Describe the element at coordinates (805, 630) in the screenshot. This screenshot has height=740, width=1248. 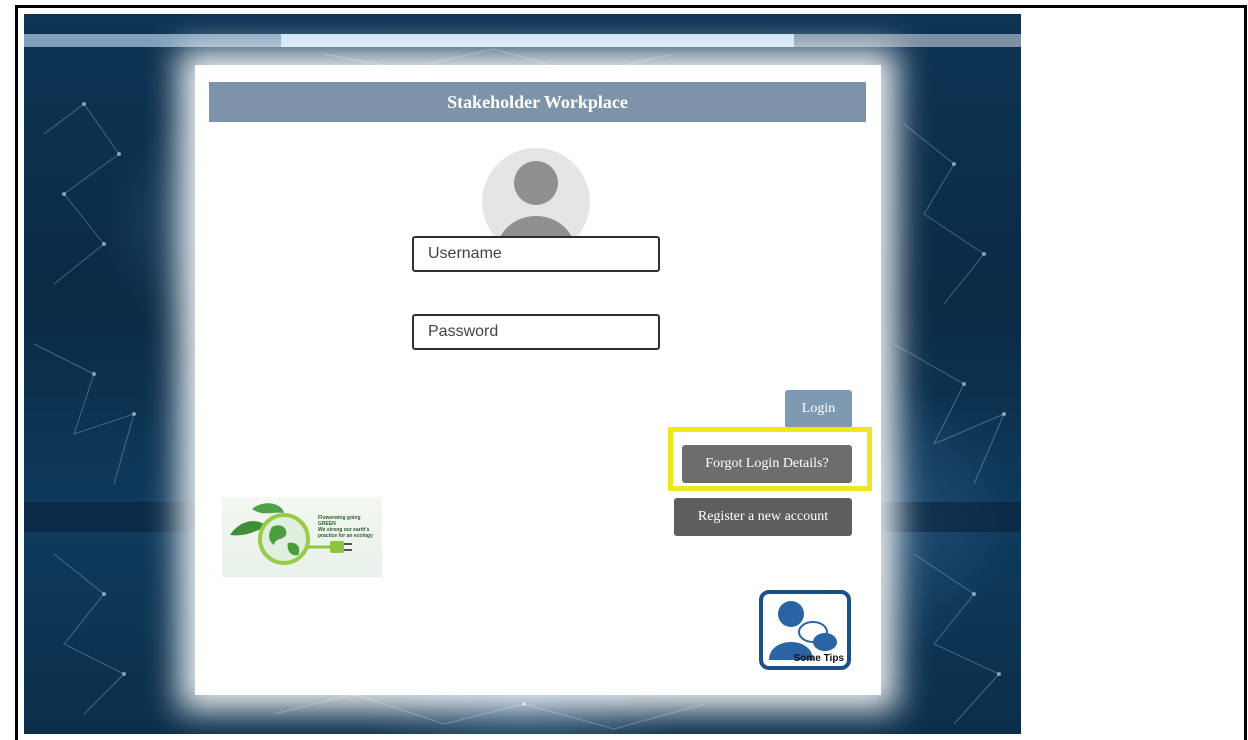
I see `some-tips-button: Some Tips` at that location.